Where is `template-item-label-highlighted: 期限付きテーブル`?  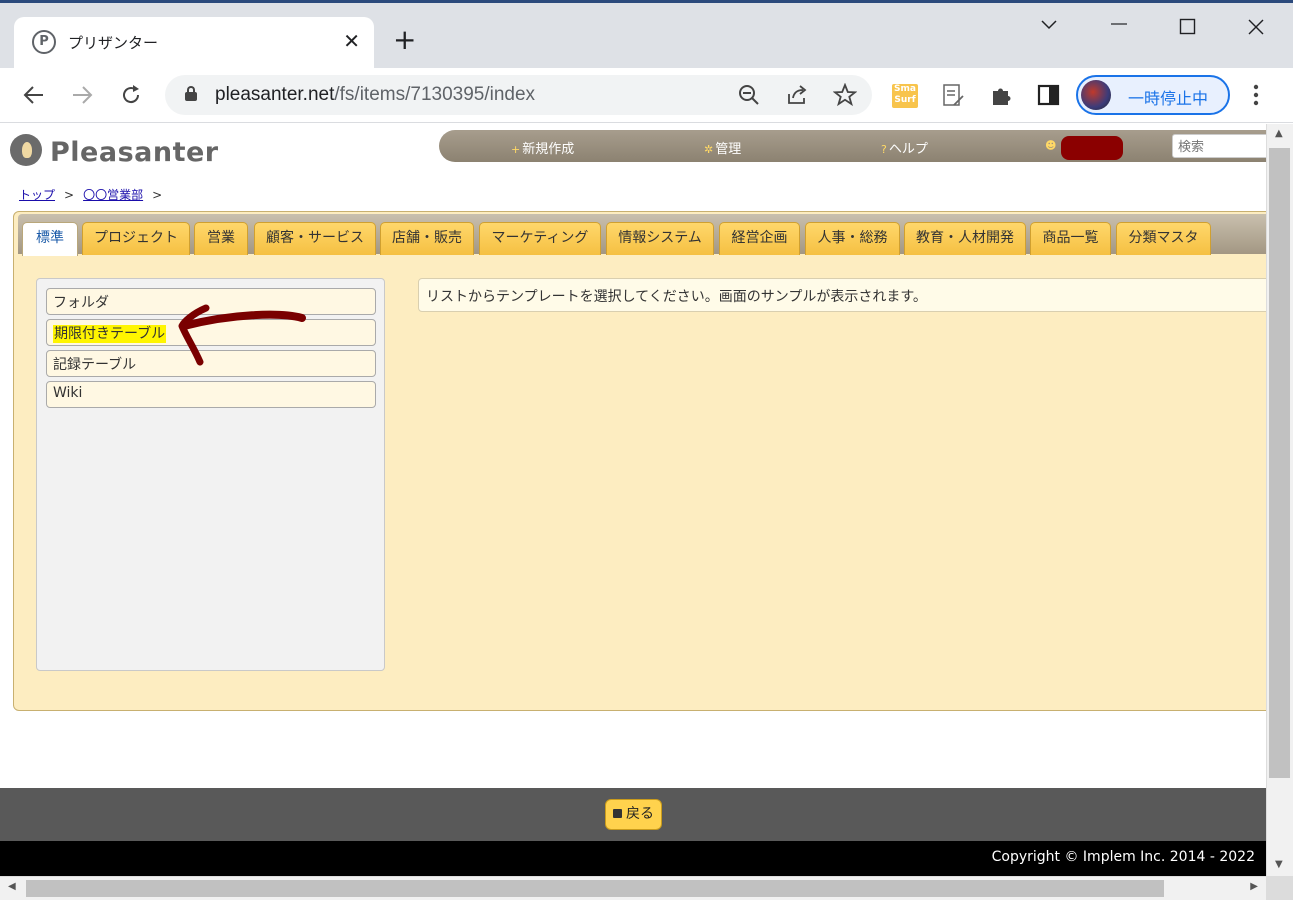 template-item-label-highlighted: 期限付きテーブル is located at coordinates (110, 334).